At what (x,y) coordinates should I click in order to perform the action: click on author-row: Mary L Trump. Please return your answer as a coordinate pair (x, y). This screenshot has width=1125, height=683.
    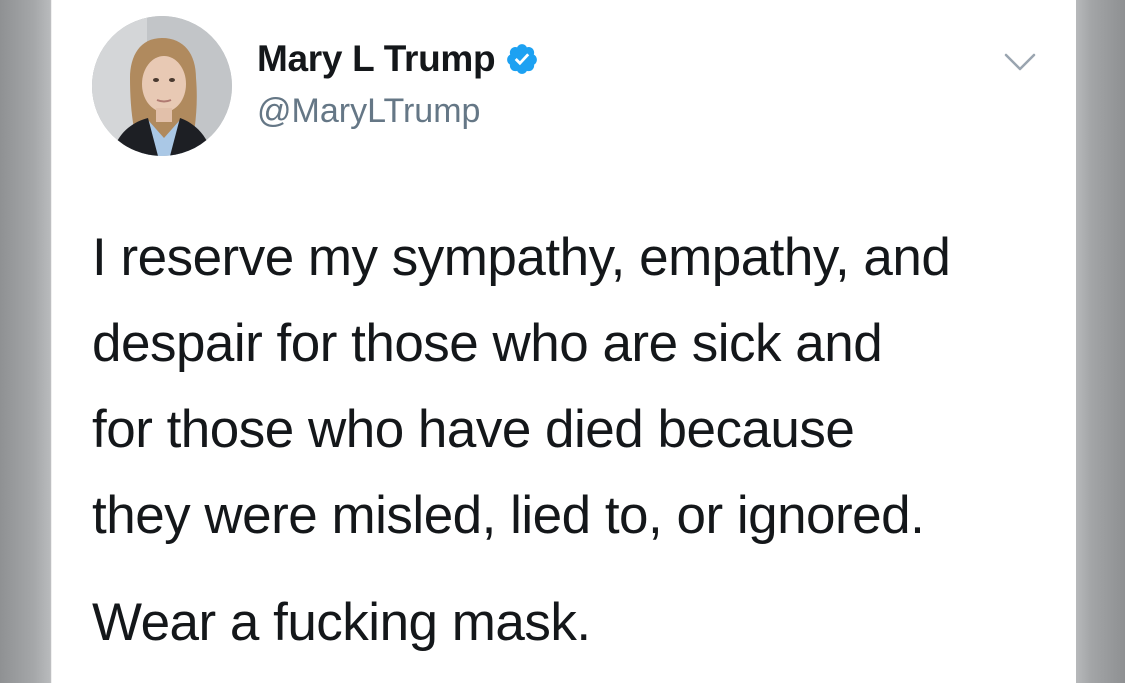
    Looking at the image, I should click on (398, 59).